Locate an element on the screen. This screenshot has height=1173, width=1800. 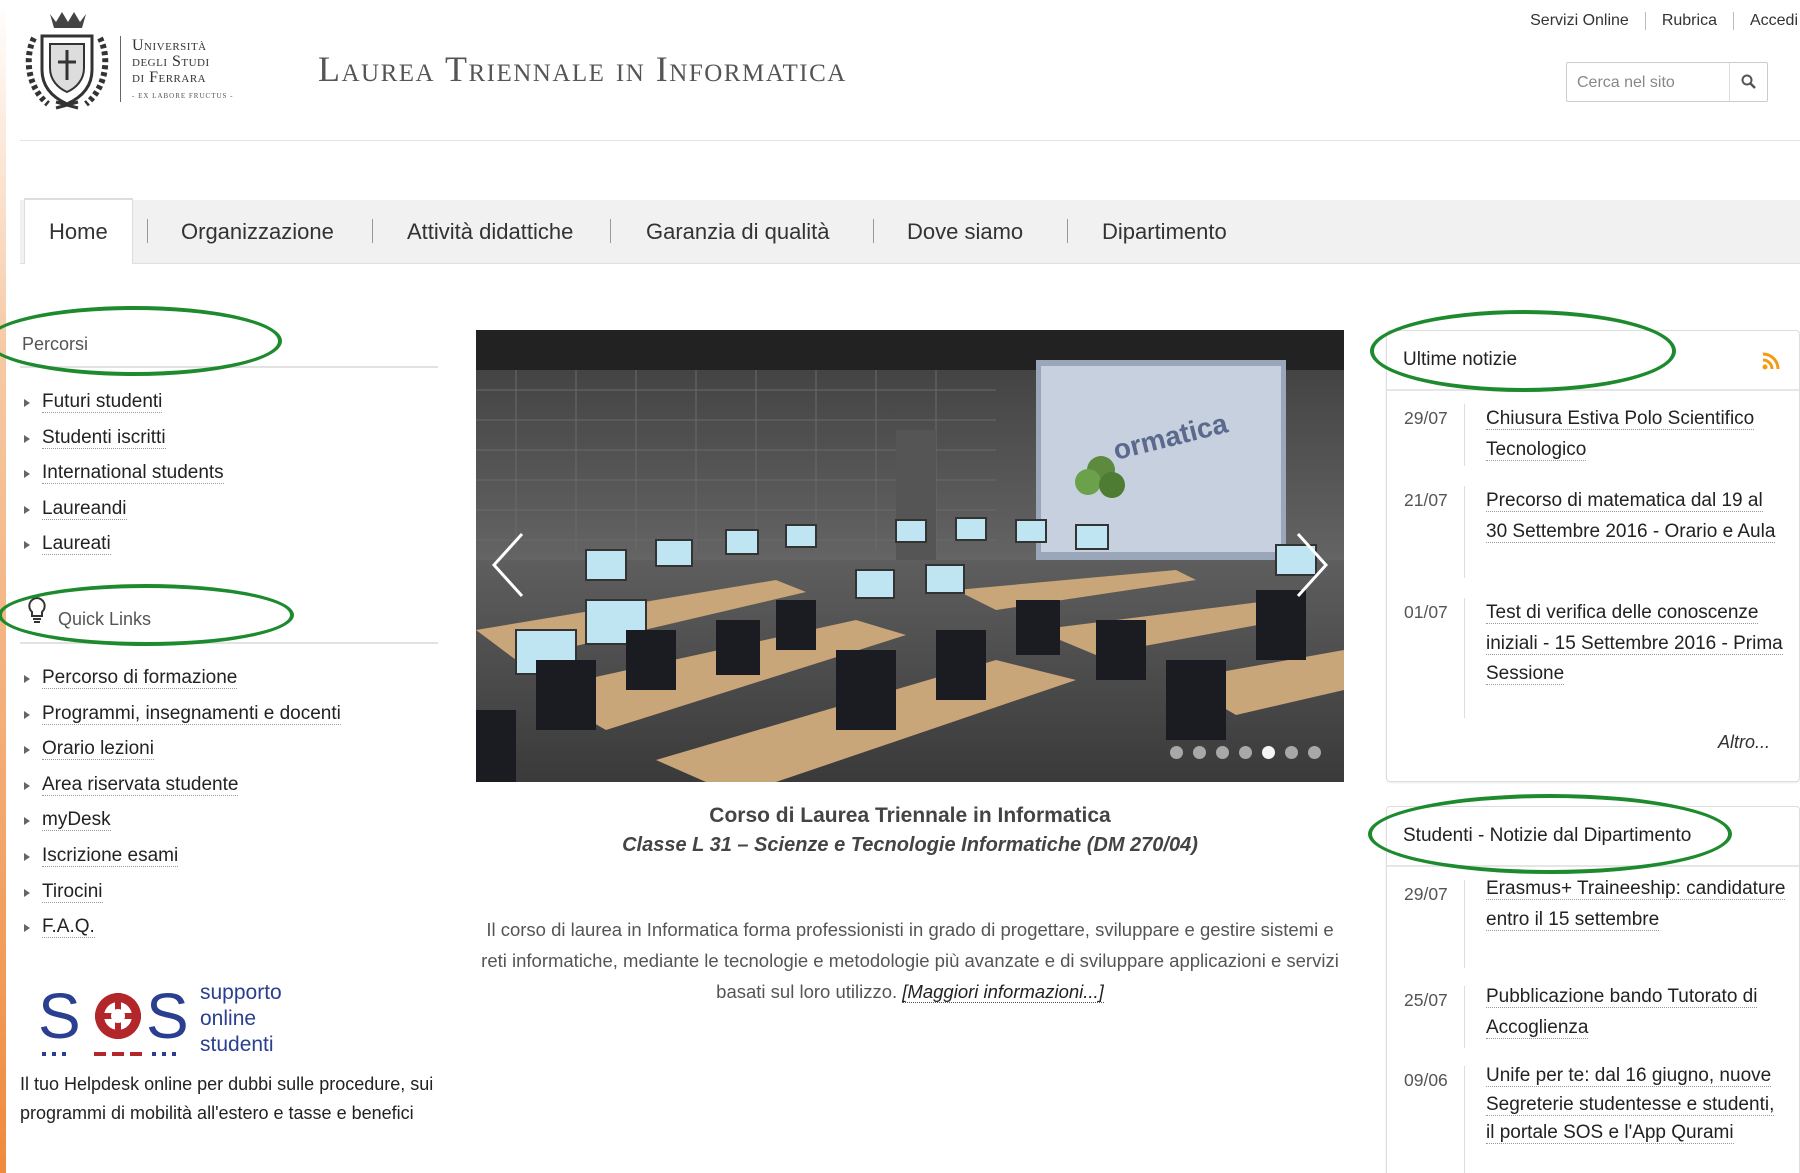
tab-dove-siamo: Dove siamo is located at coordinates (965, 232).